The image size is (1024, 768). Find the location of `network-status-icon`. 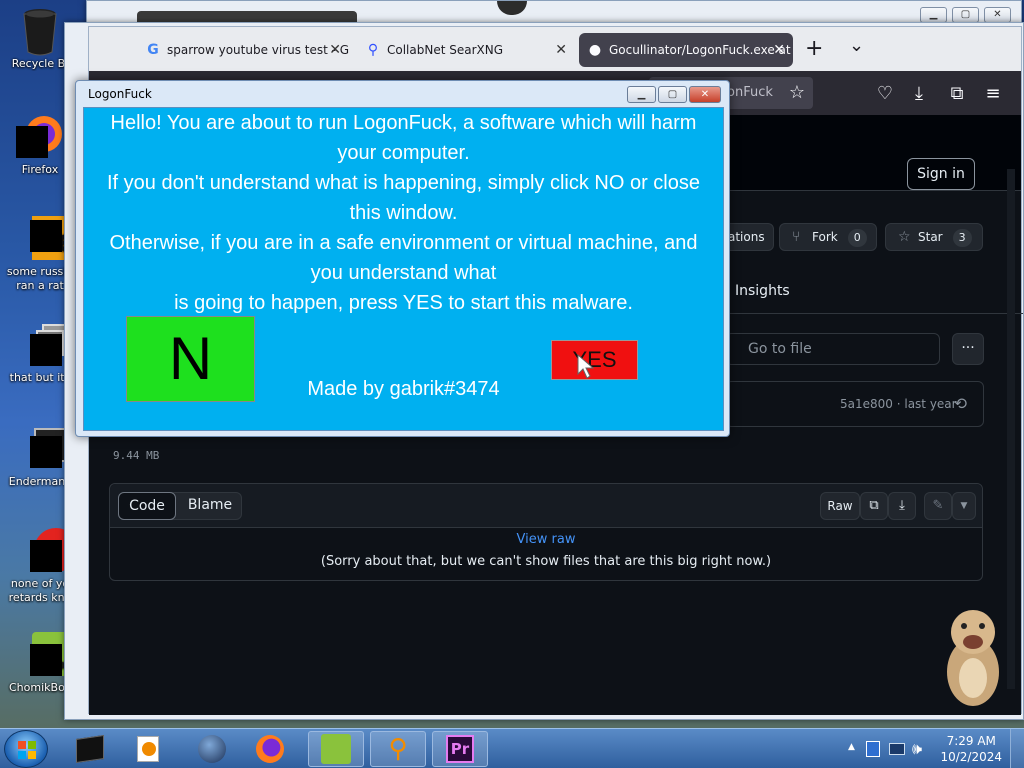

network-status-icon is located at coordinates (873, 749).